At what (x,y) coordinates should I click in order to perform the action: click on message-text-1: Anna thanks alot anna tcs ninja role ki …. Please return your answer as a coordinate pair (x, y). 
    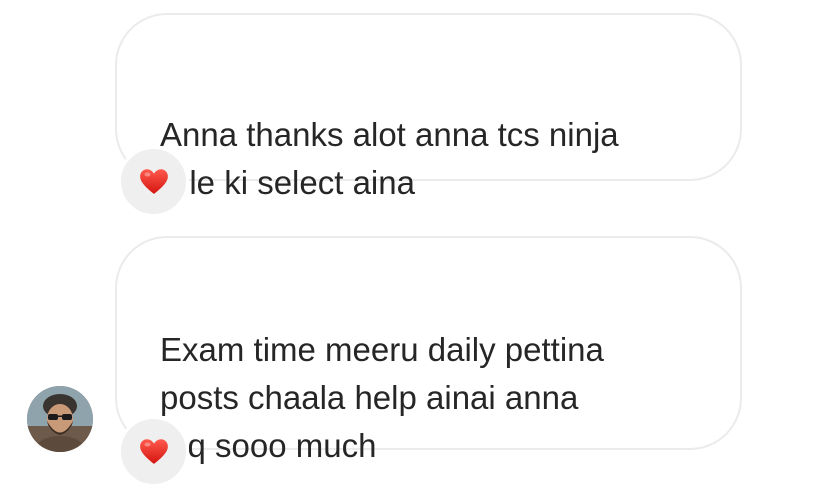
    Looking at the image, I should click on (389, 158).